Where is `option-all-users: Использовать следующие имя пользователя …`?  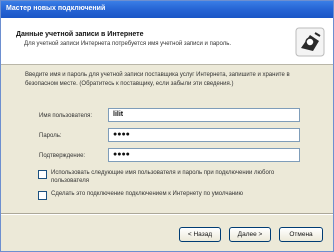 option-all-users: Использовать следующие имя пользователя … is located at coordinates (173, 177).